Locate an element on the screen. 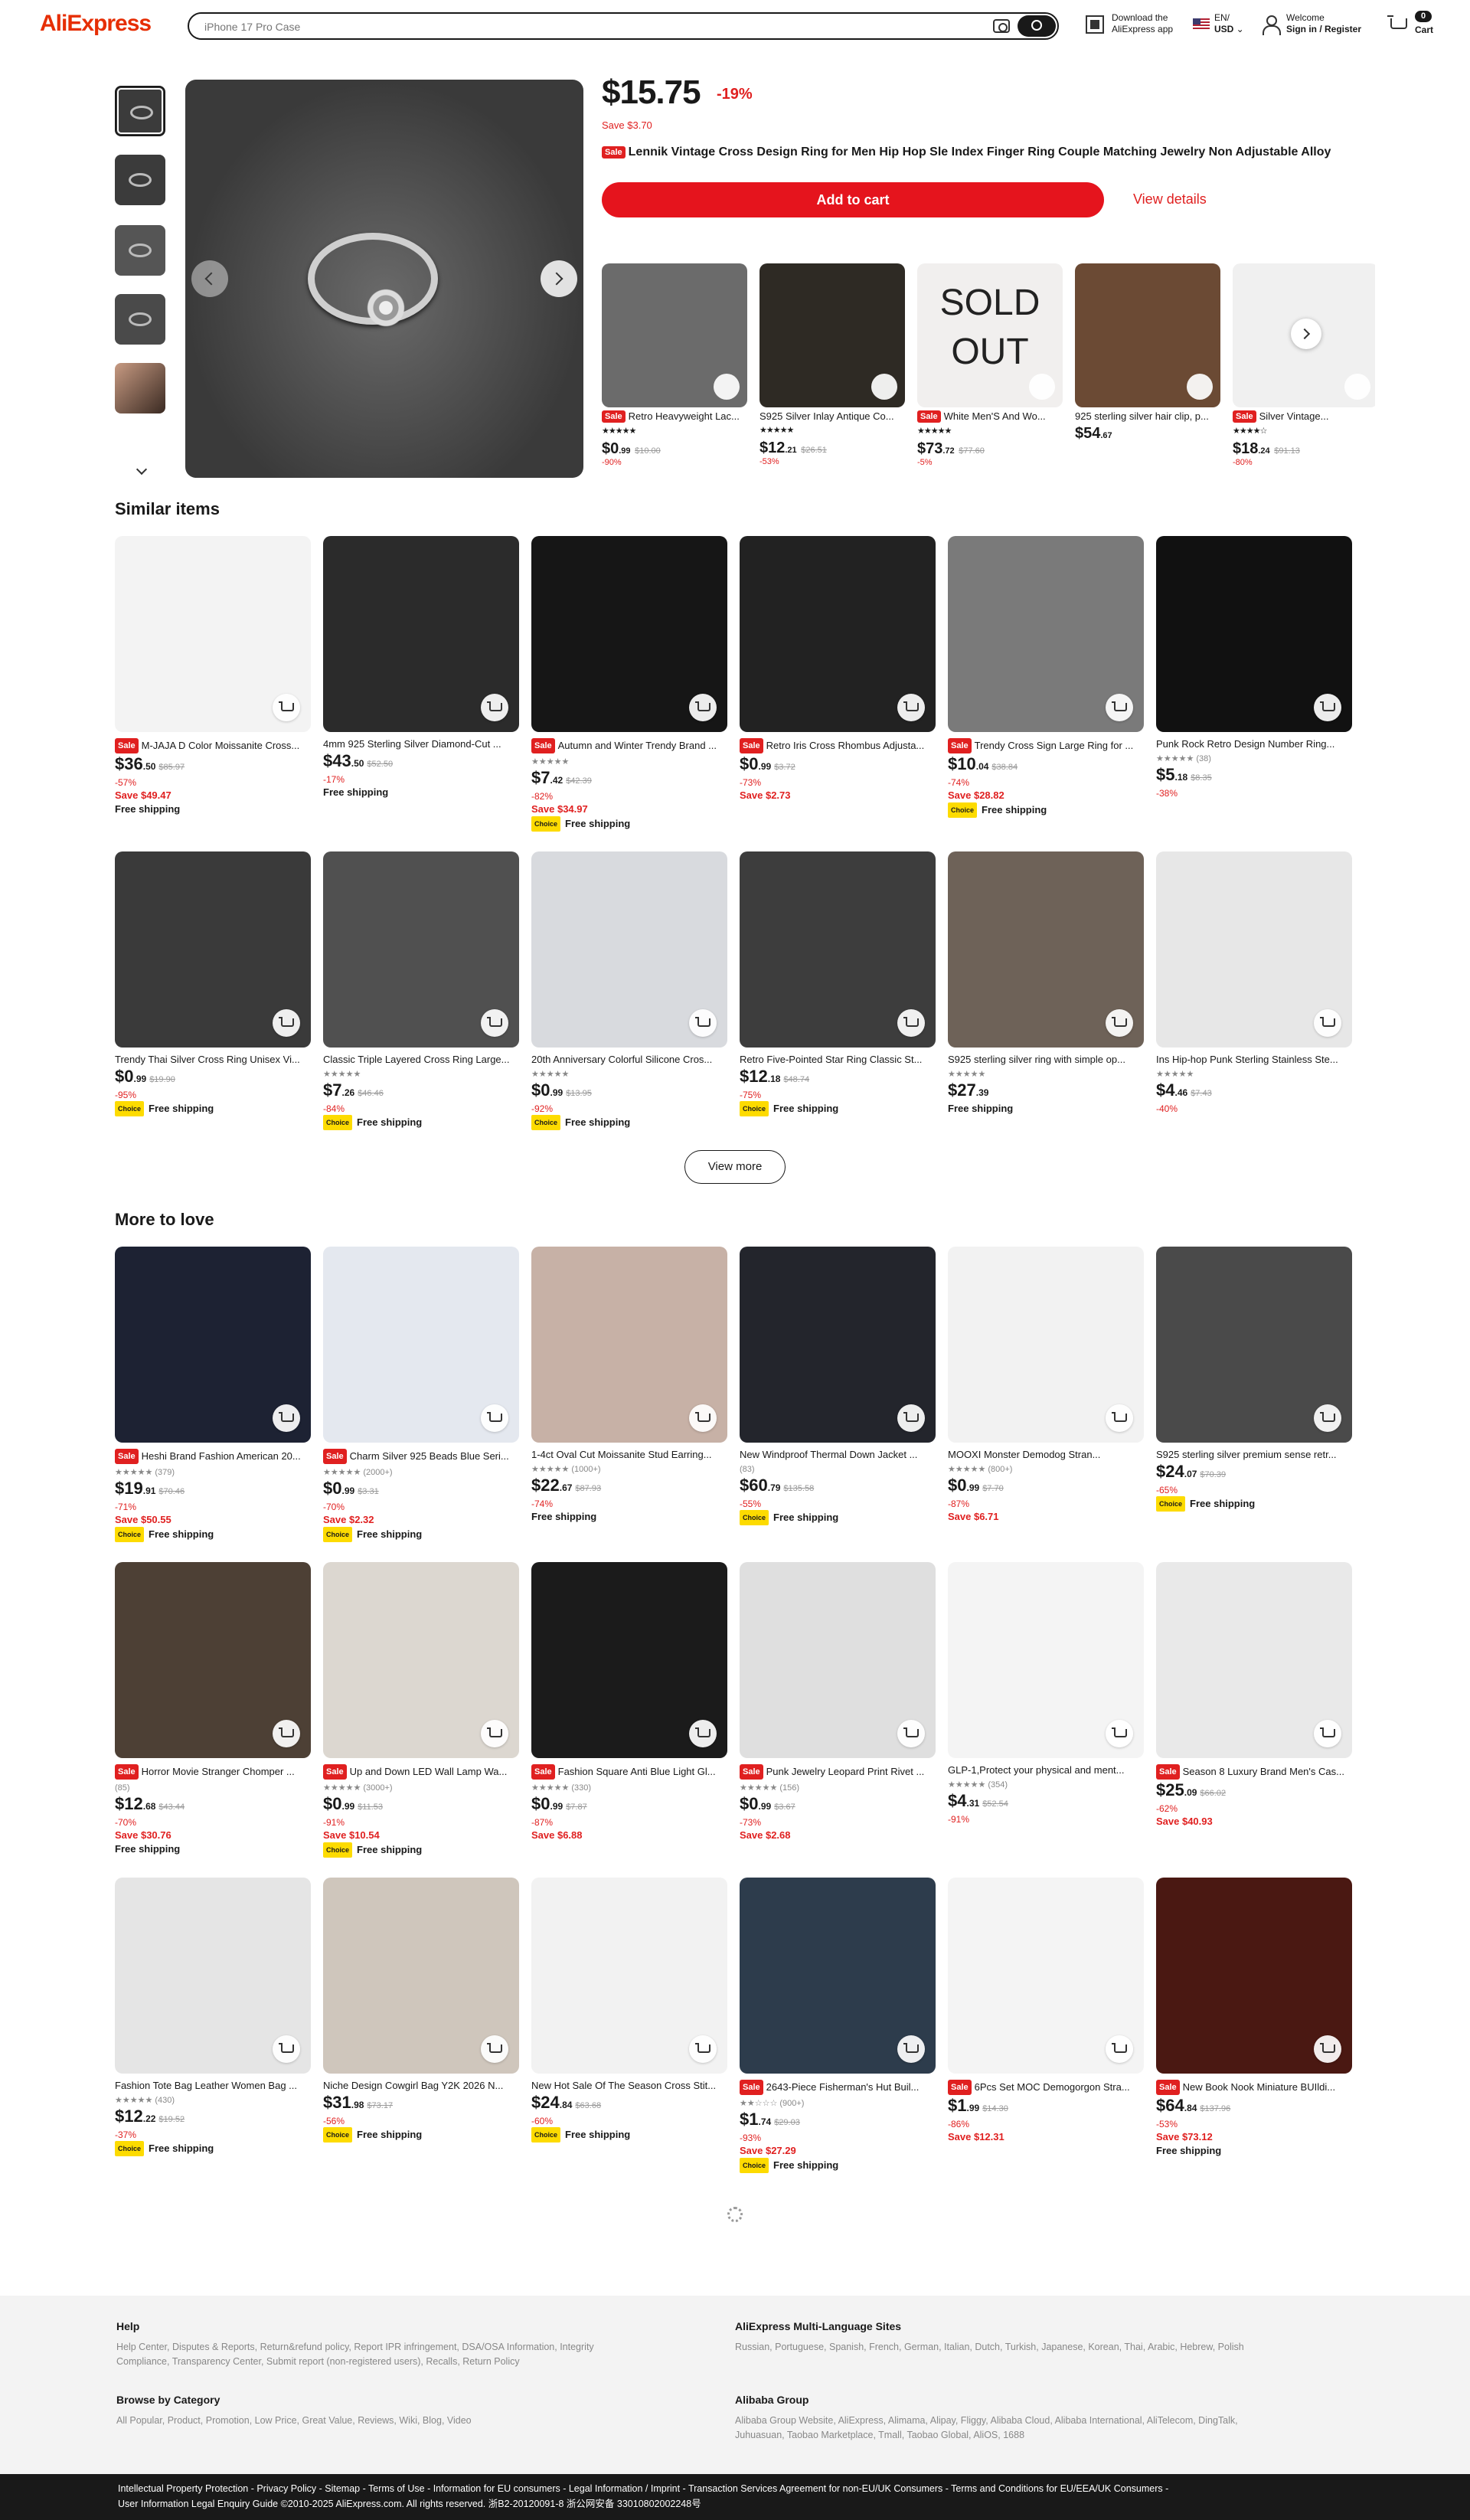  recommended-product-image is located at coordinates (1147, 335).